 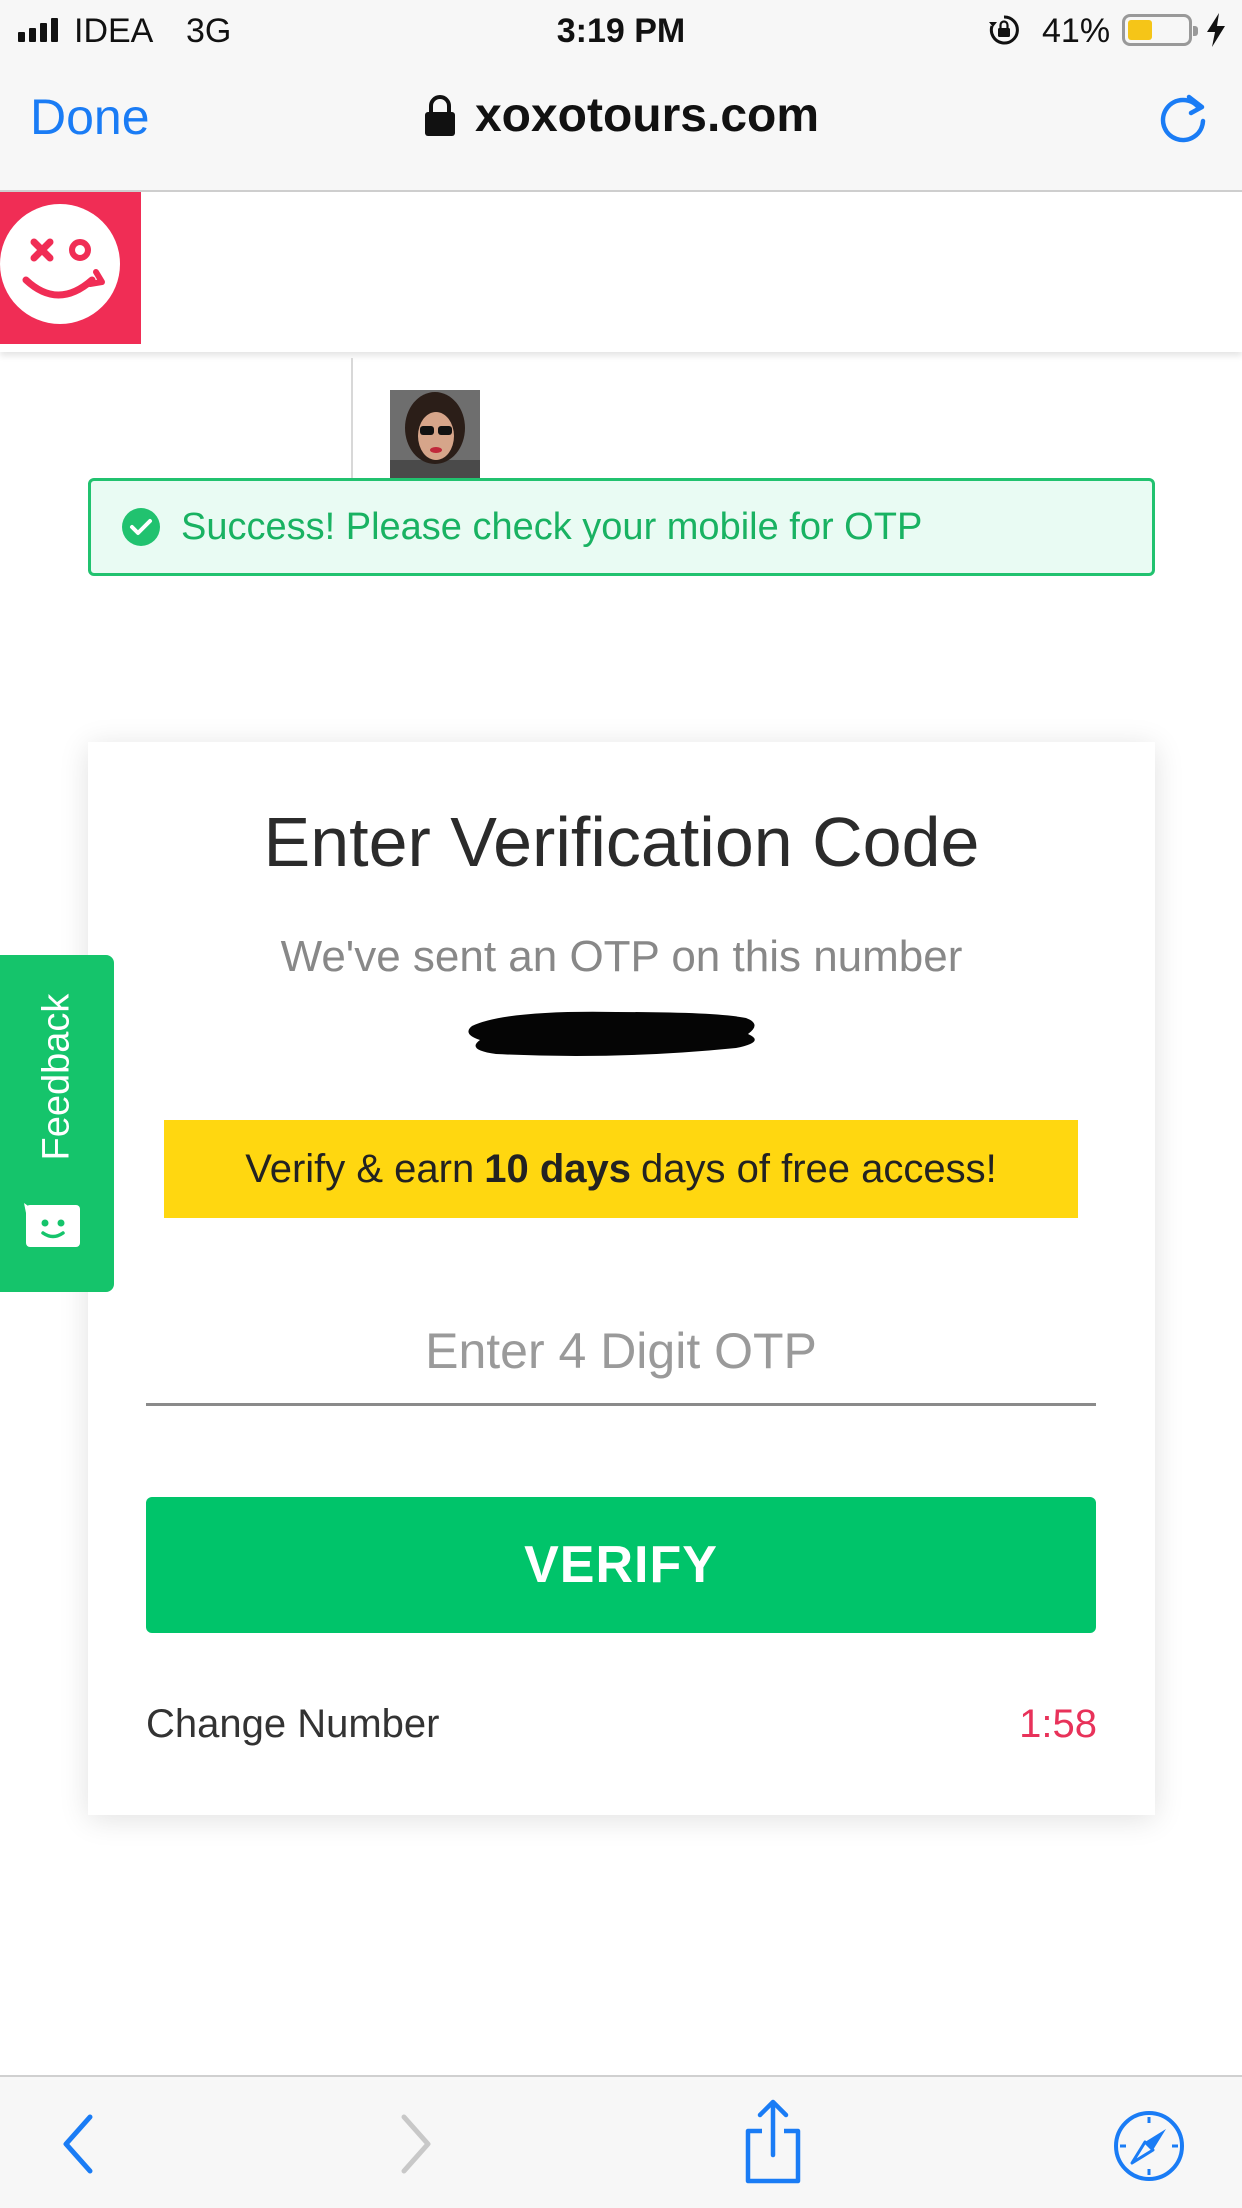 I want to click on feedback-face-icon, so click(x=52, y=1225).